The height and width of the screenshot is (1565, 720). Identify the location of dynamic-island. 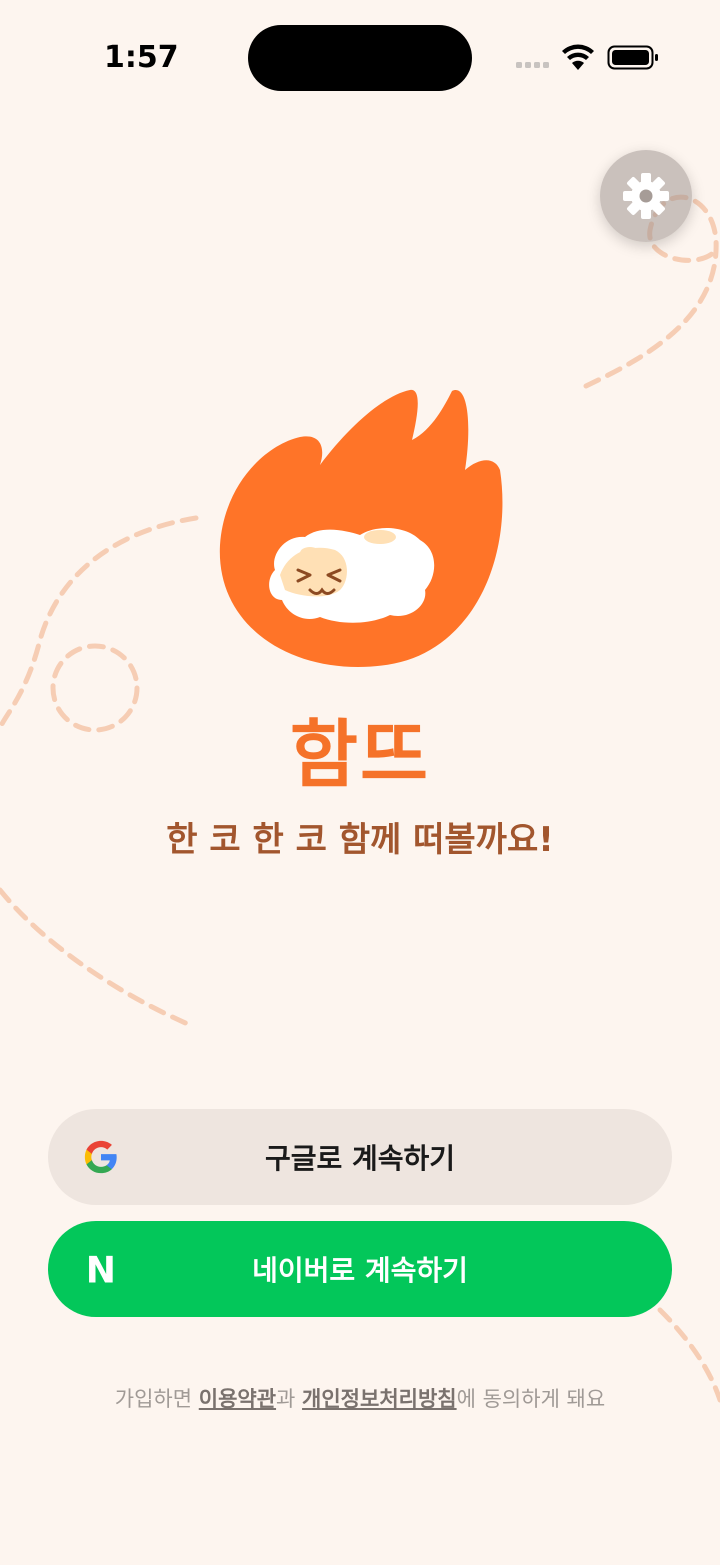
(360, 58).